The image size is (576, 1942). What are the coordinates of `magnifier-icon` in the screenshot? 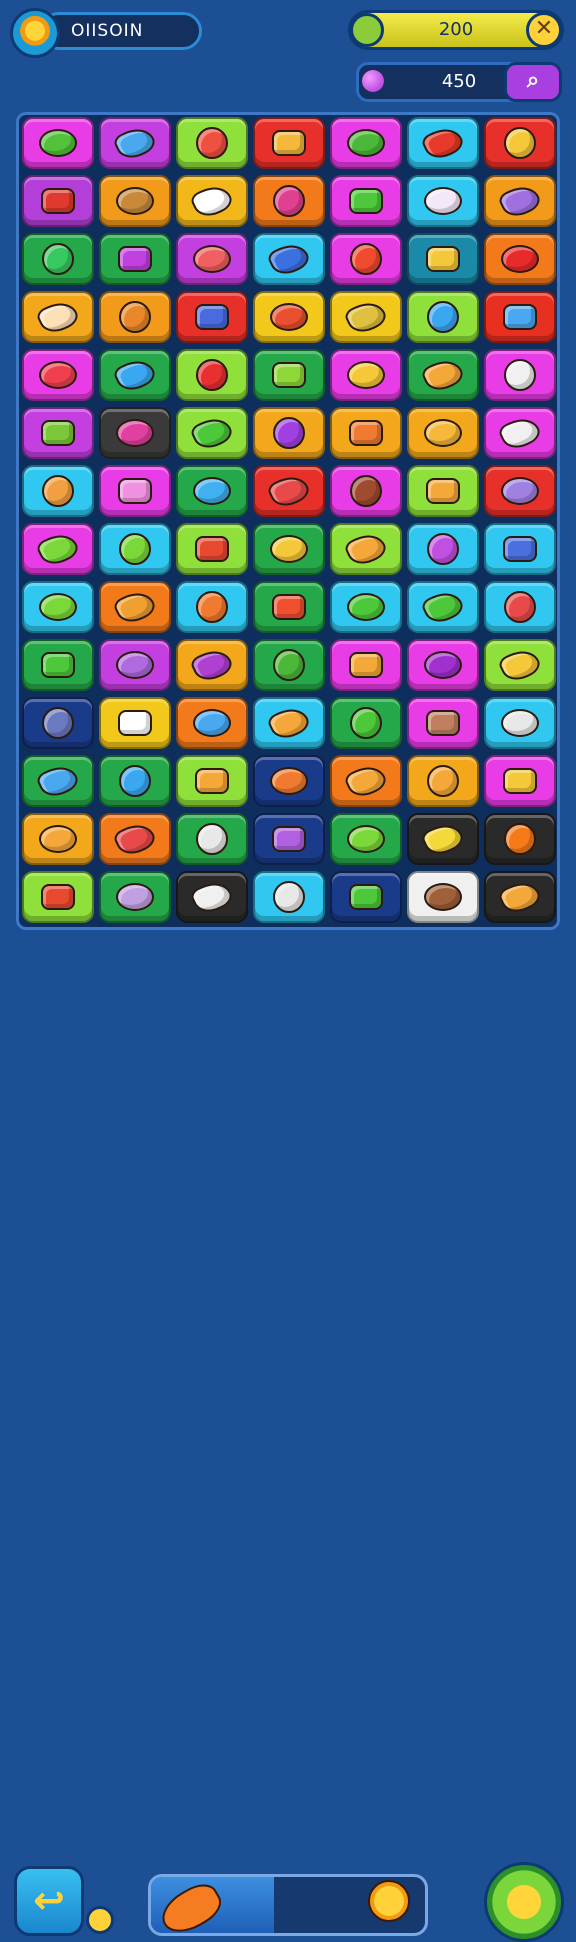 It's located at (524, 1902).